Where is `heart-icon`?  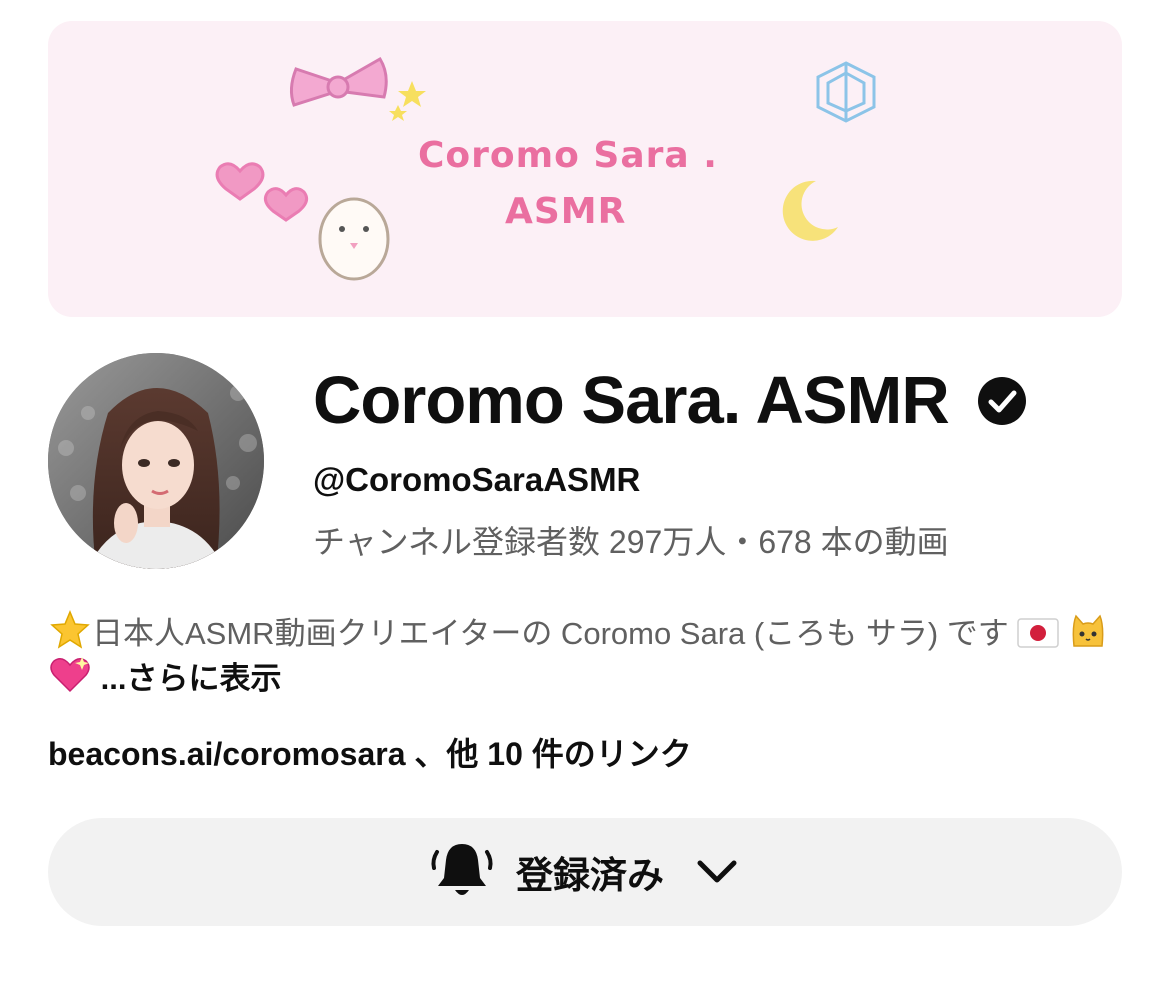
heart-icon is located at coordinates (262, 192).